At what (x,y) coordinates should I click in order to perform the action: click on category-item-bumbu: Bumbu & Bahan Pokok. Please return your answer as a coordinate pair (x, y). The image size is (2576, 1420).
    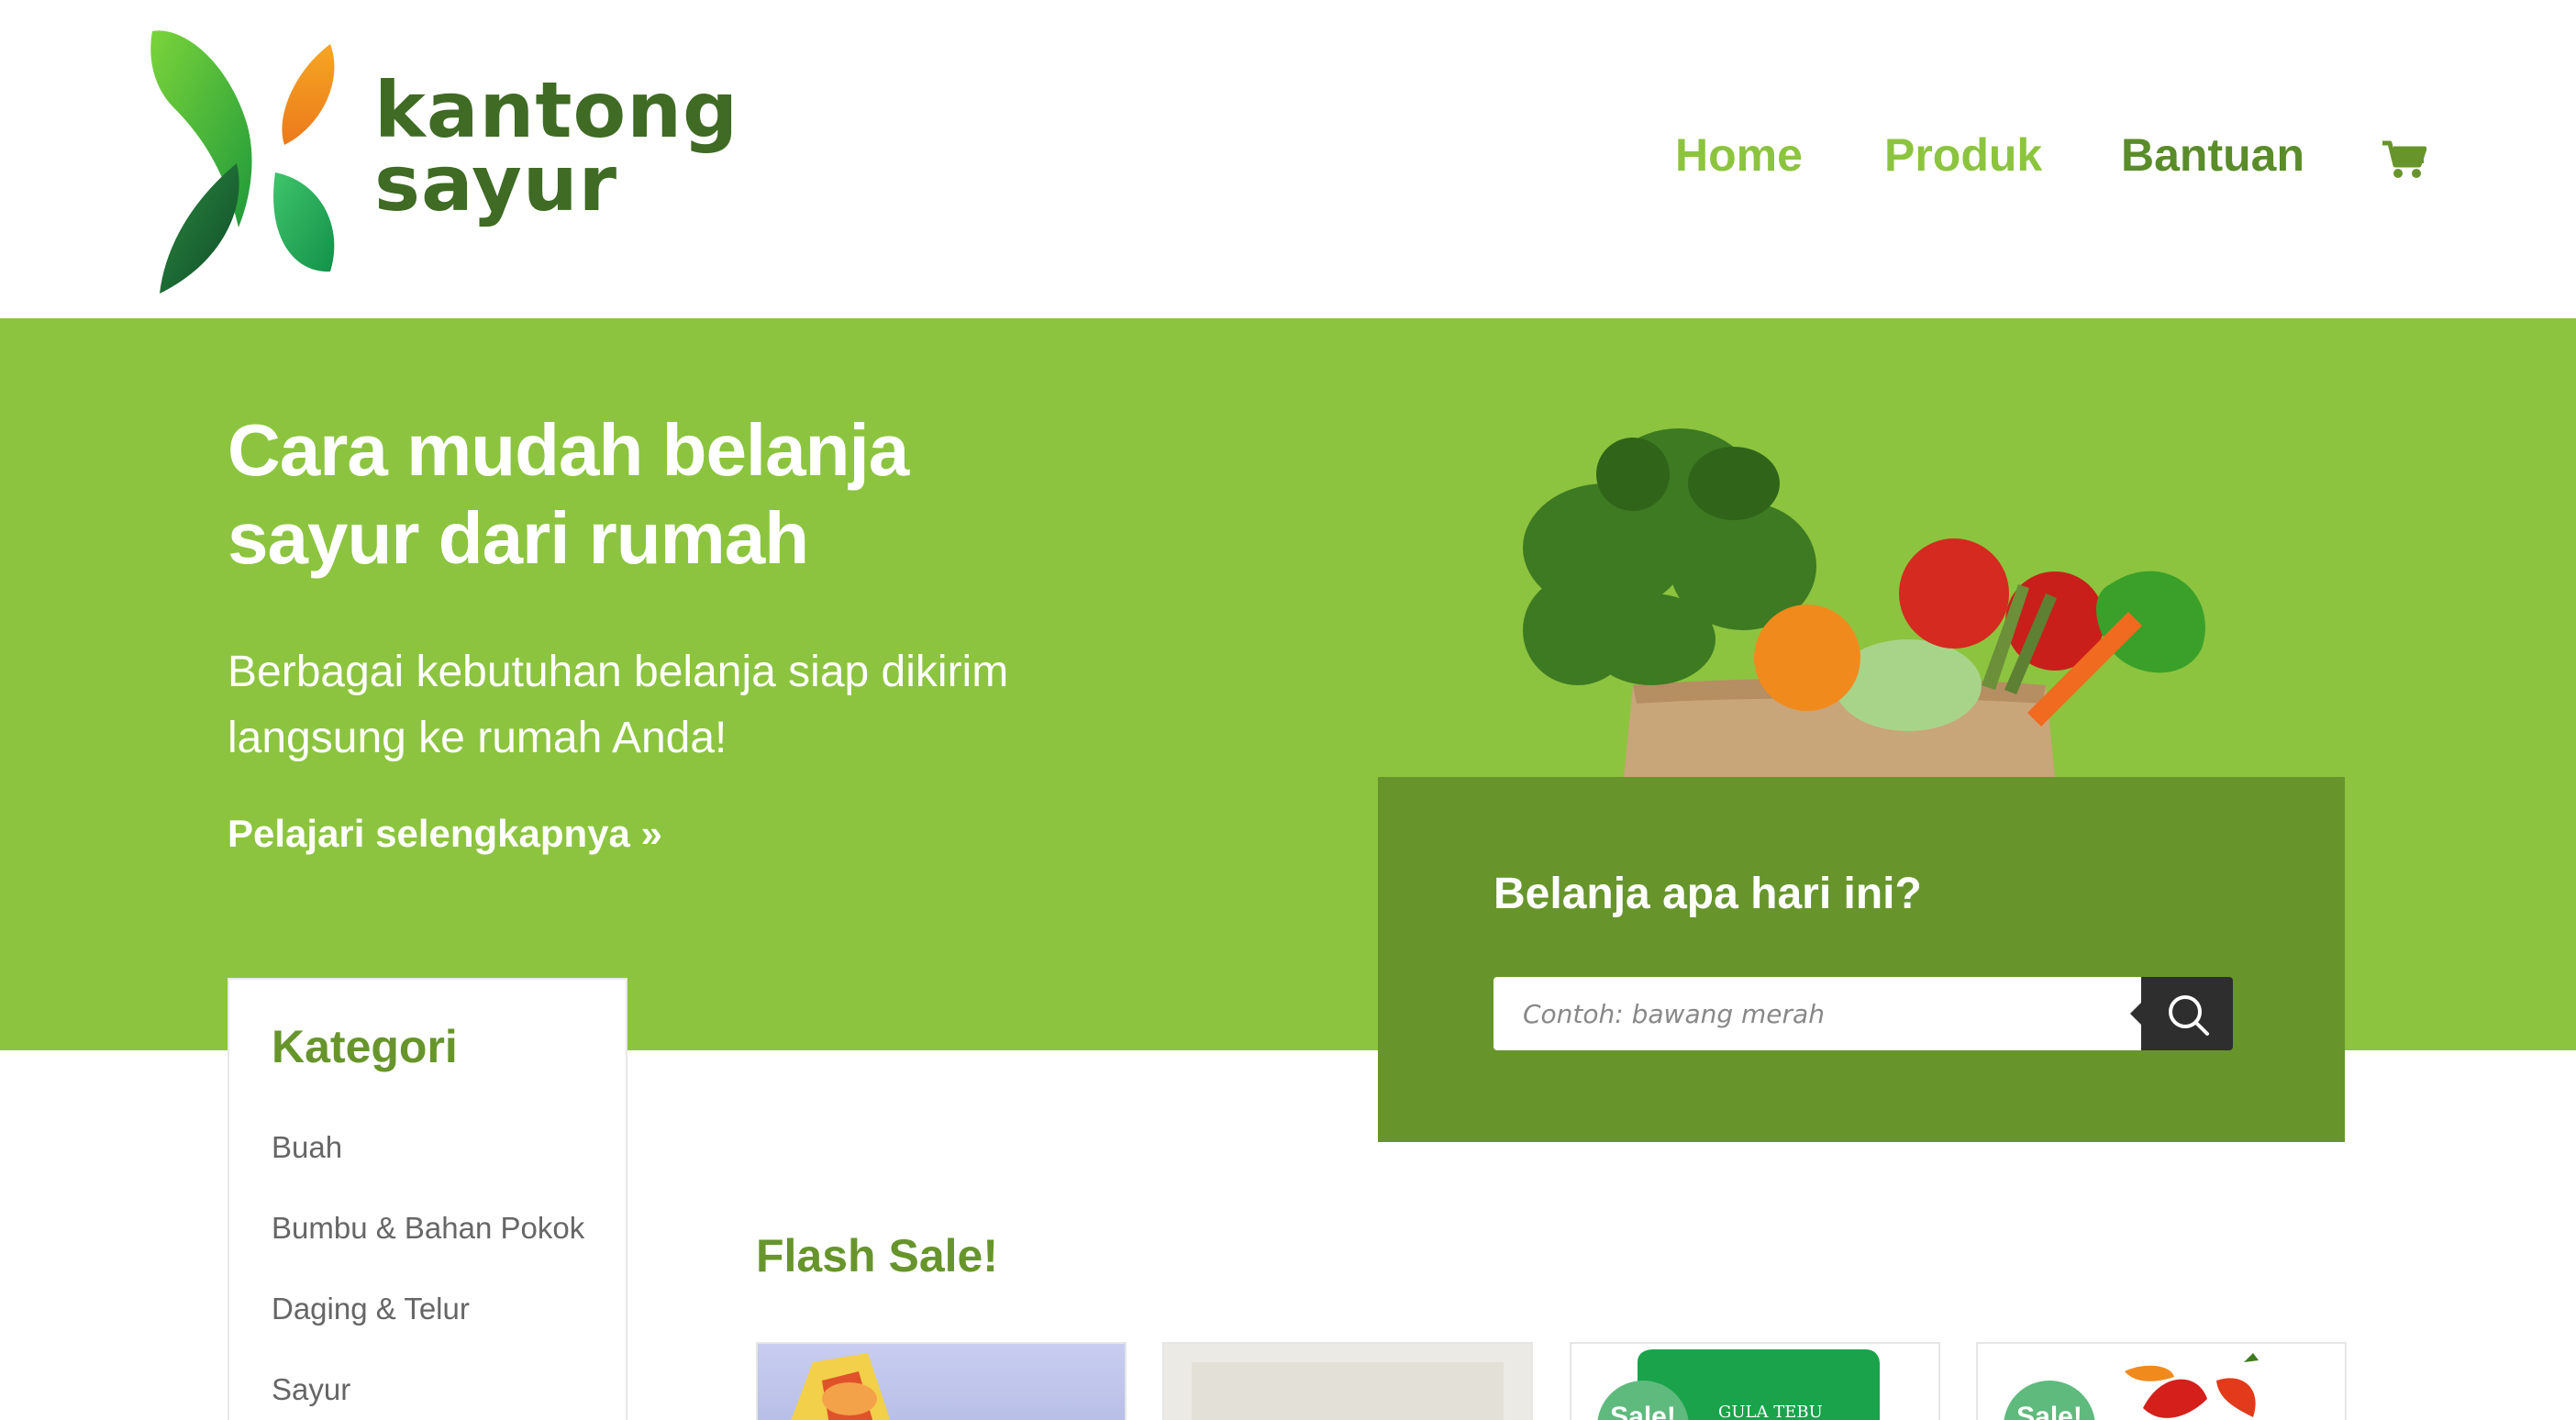
    Looking at the image, I should click on (428, 1228).